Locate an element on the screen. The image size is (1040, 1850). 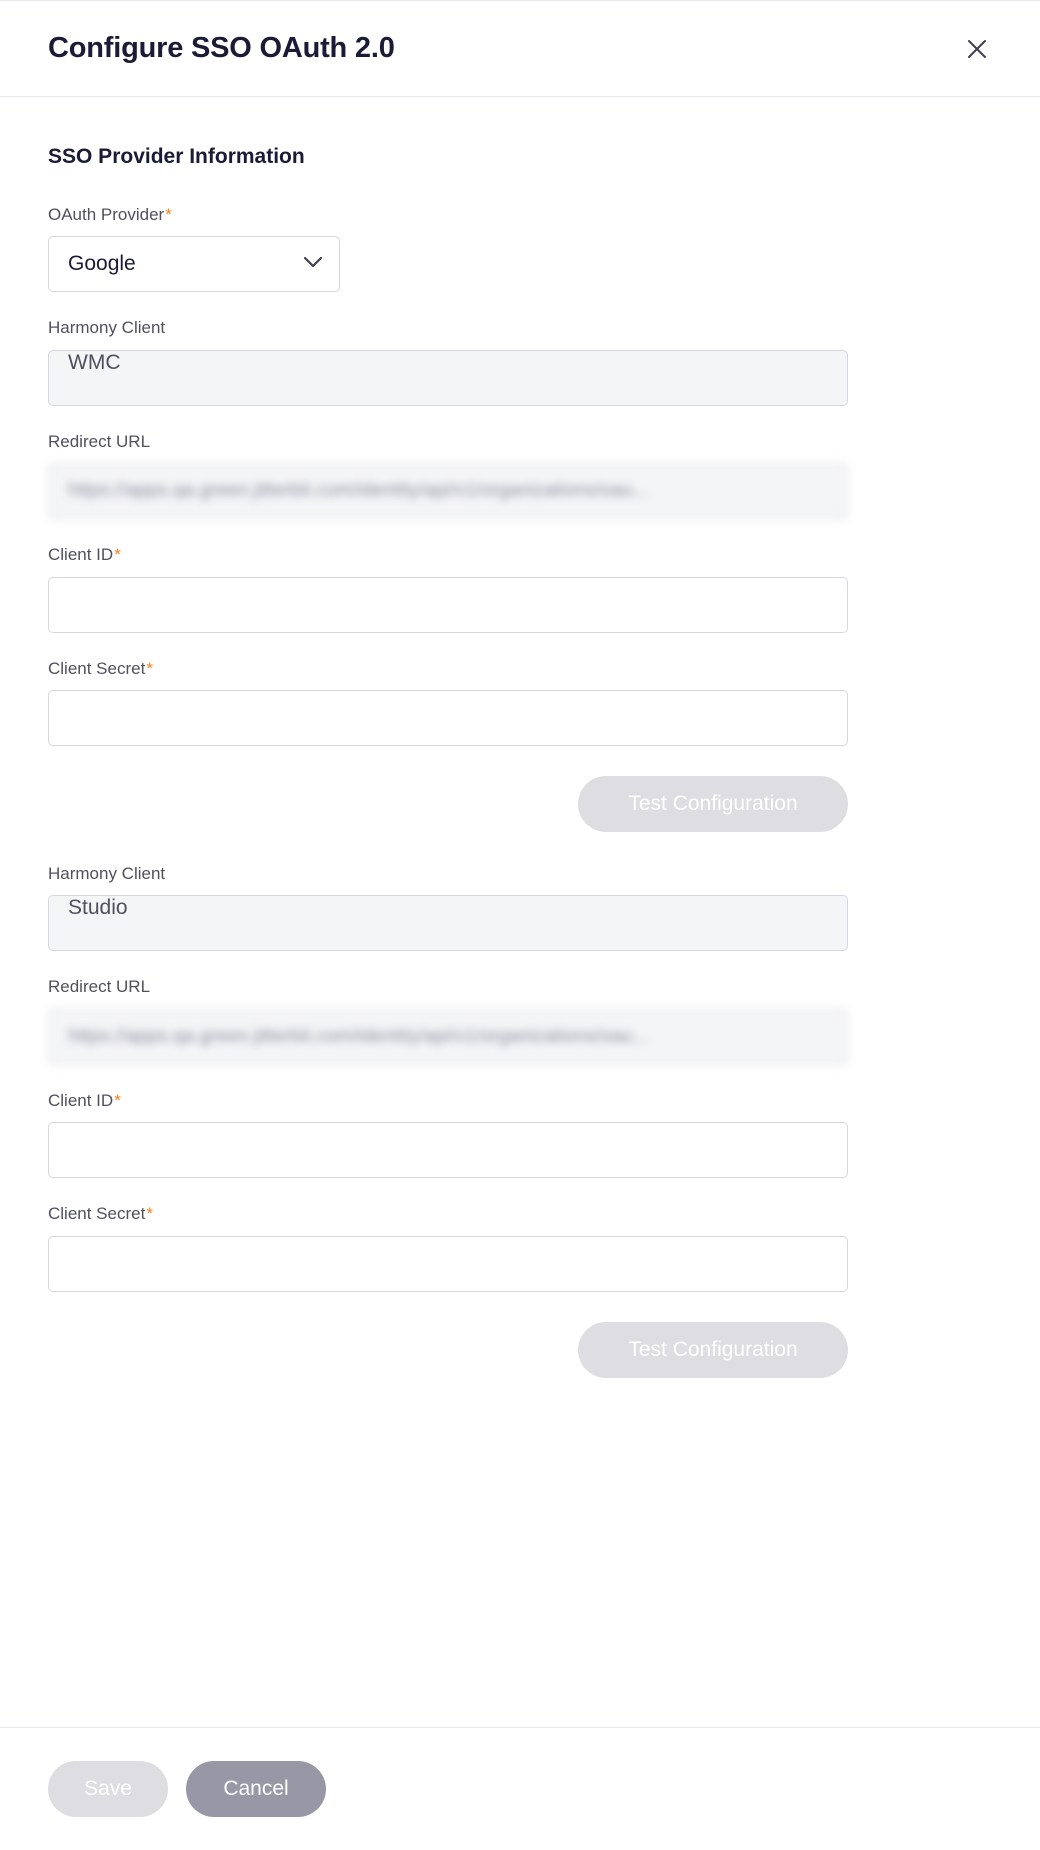
oauth-provider-select-wrap: Google is located at coordinates (194, 264).